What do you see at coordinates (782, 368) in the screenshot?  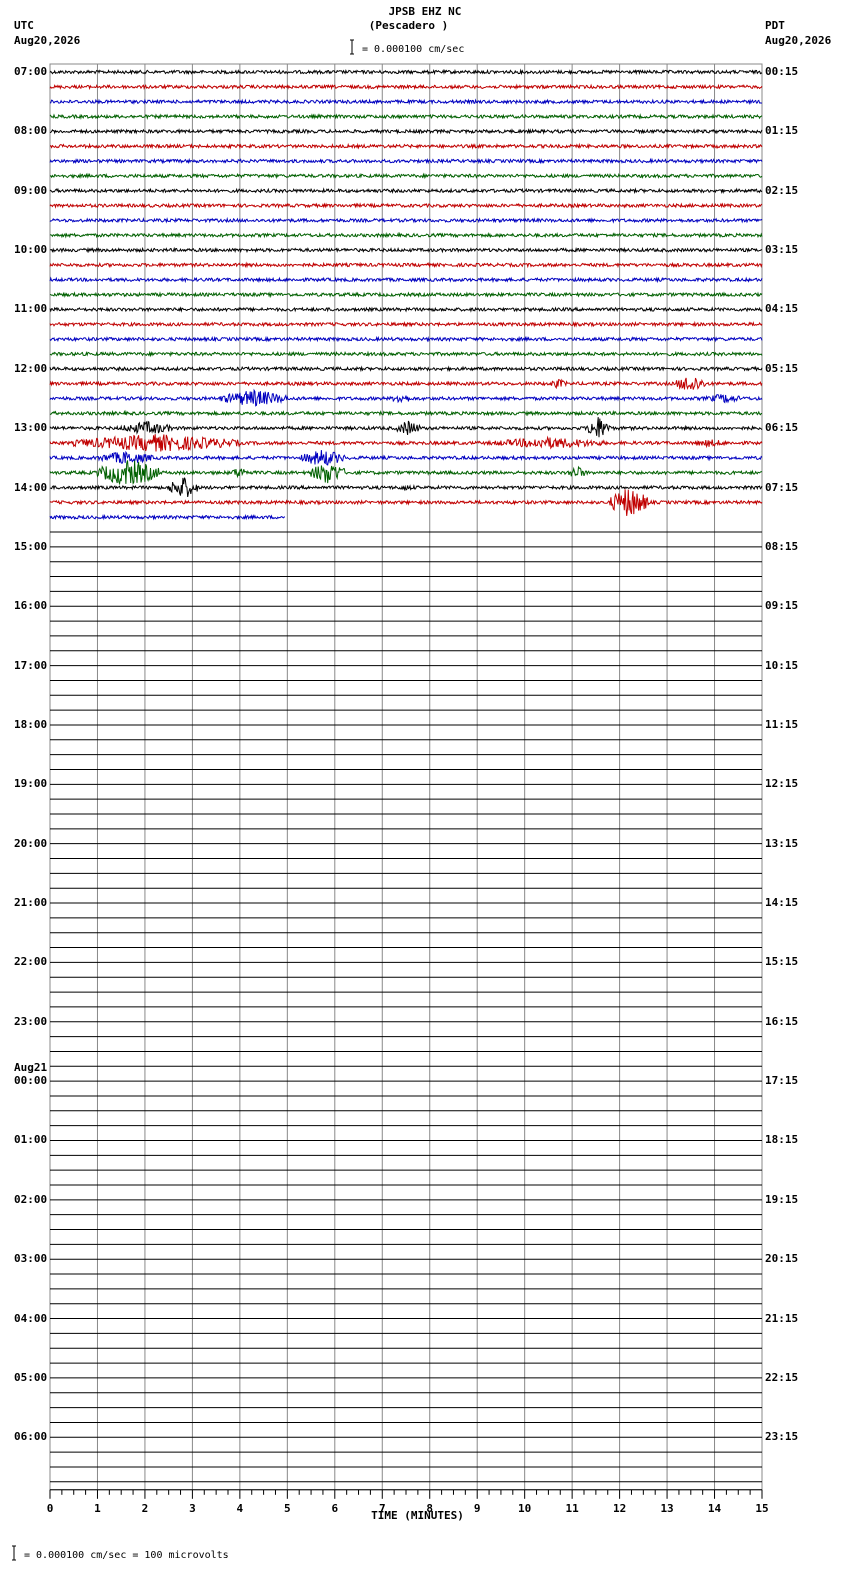 I see `pdt-hour-label: 05:15` at bounding box center [782, 368].